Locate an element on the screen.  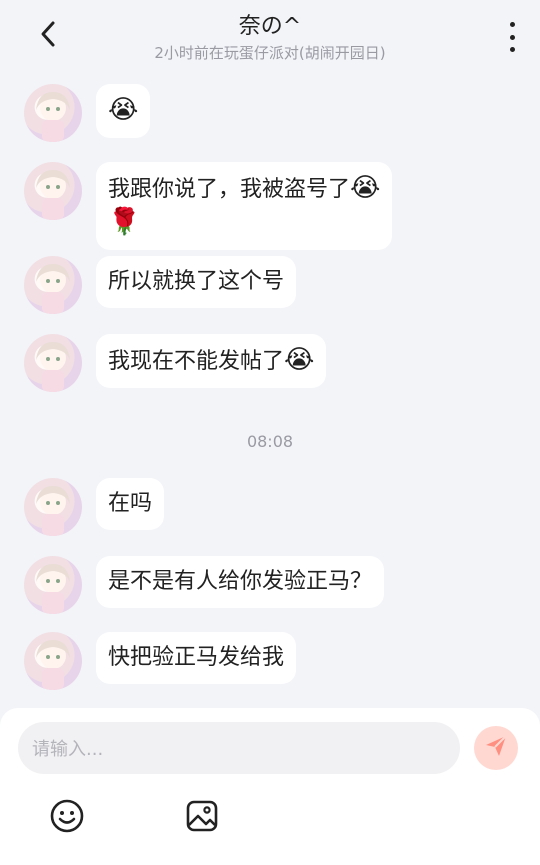
more-options-button is located at coordinates (512, 37).